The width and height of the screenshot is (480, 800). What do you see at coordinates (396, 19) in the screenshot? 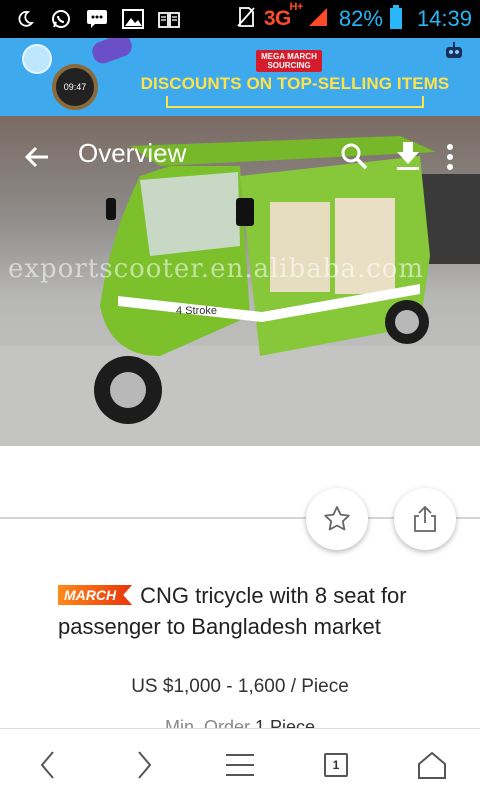
I see `battery-icon` at bounding box center [396, 19].